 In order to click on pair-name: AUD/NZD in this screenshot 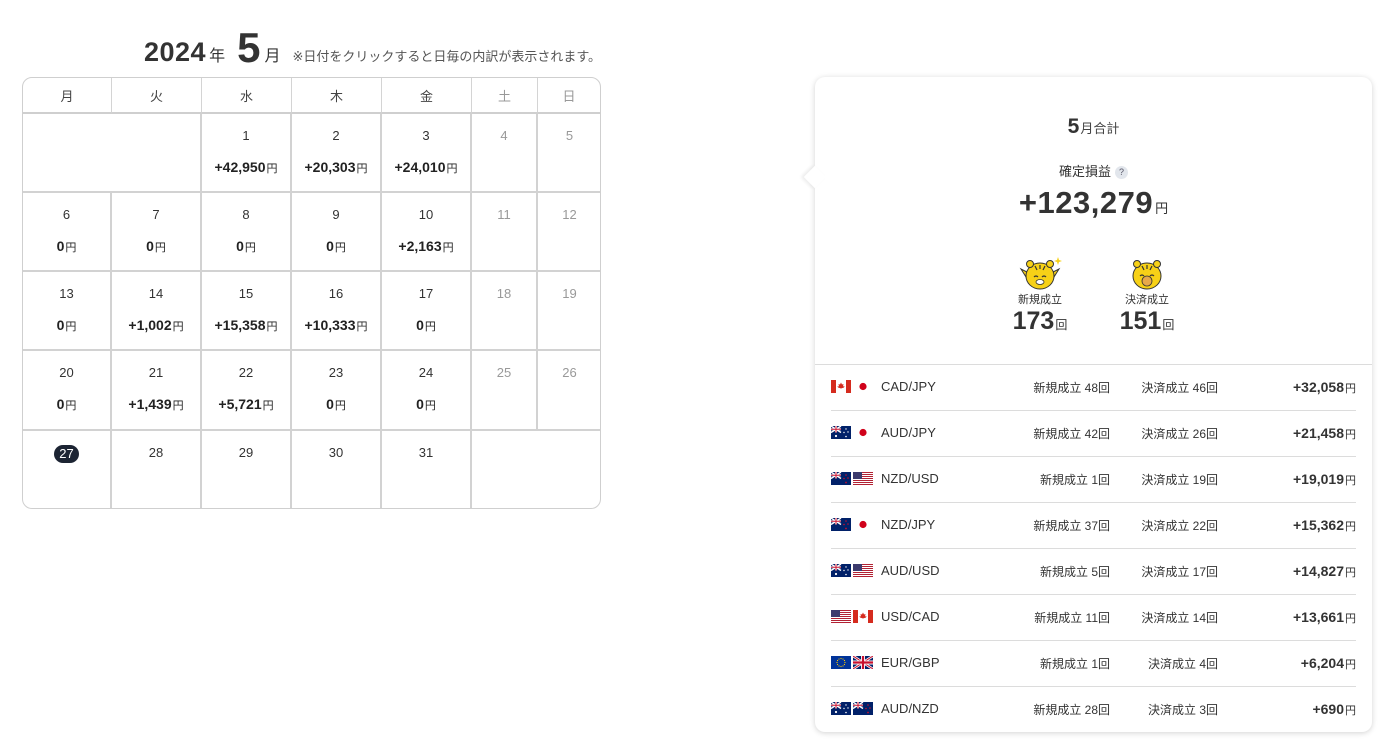, I will do `click(910, 708)`.